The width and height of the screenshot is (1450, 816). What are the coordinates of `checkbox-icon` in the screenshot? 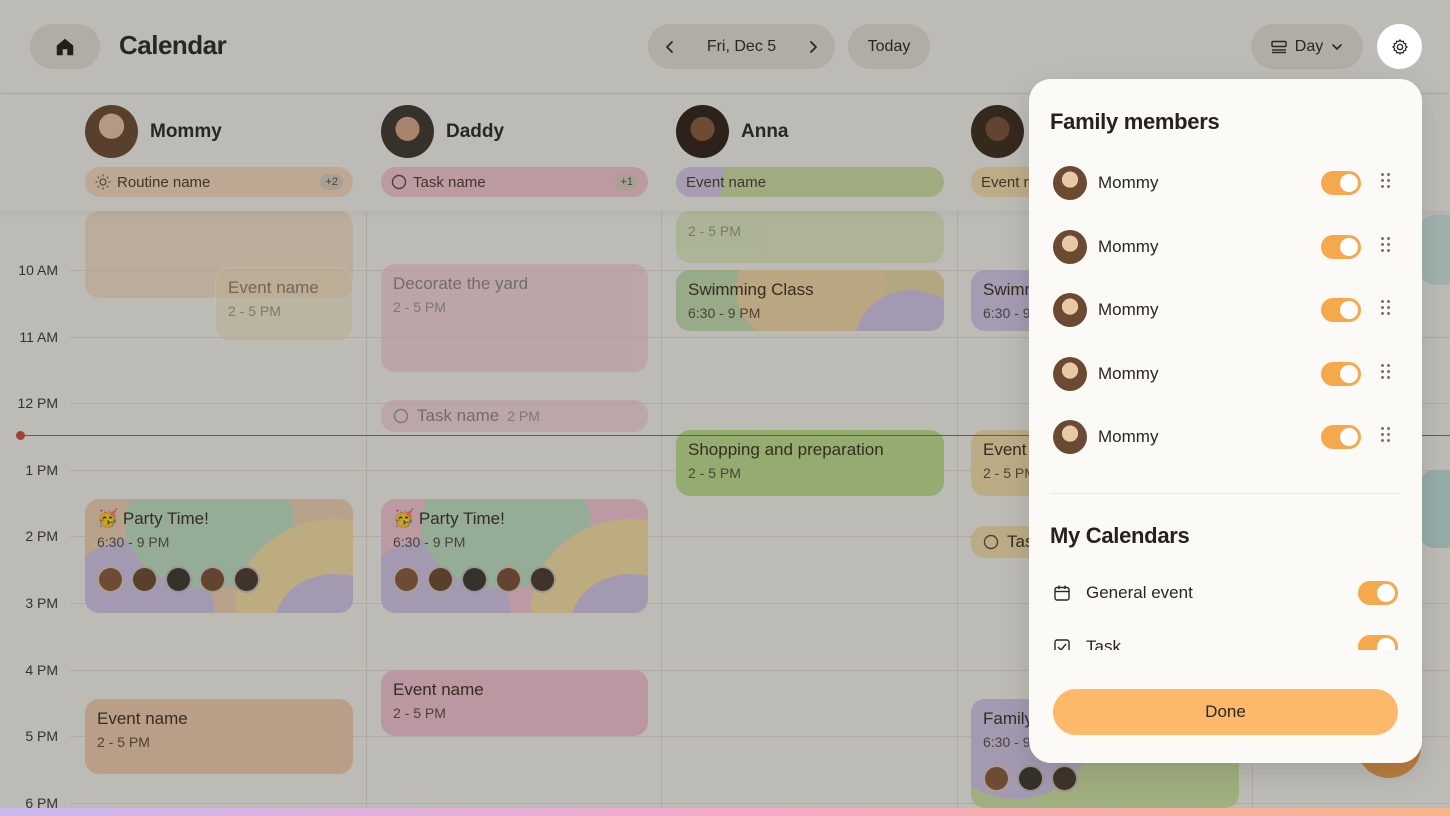 It's located at (1062, 644).